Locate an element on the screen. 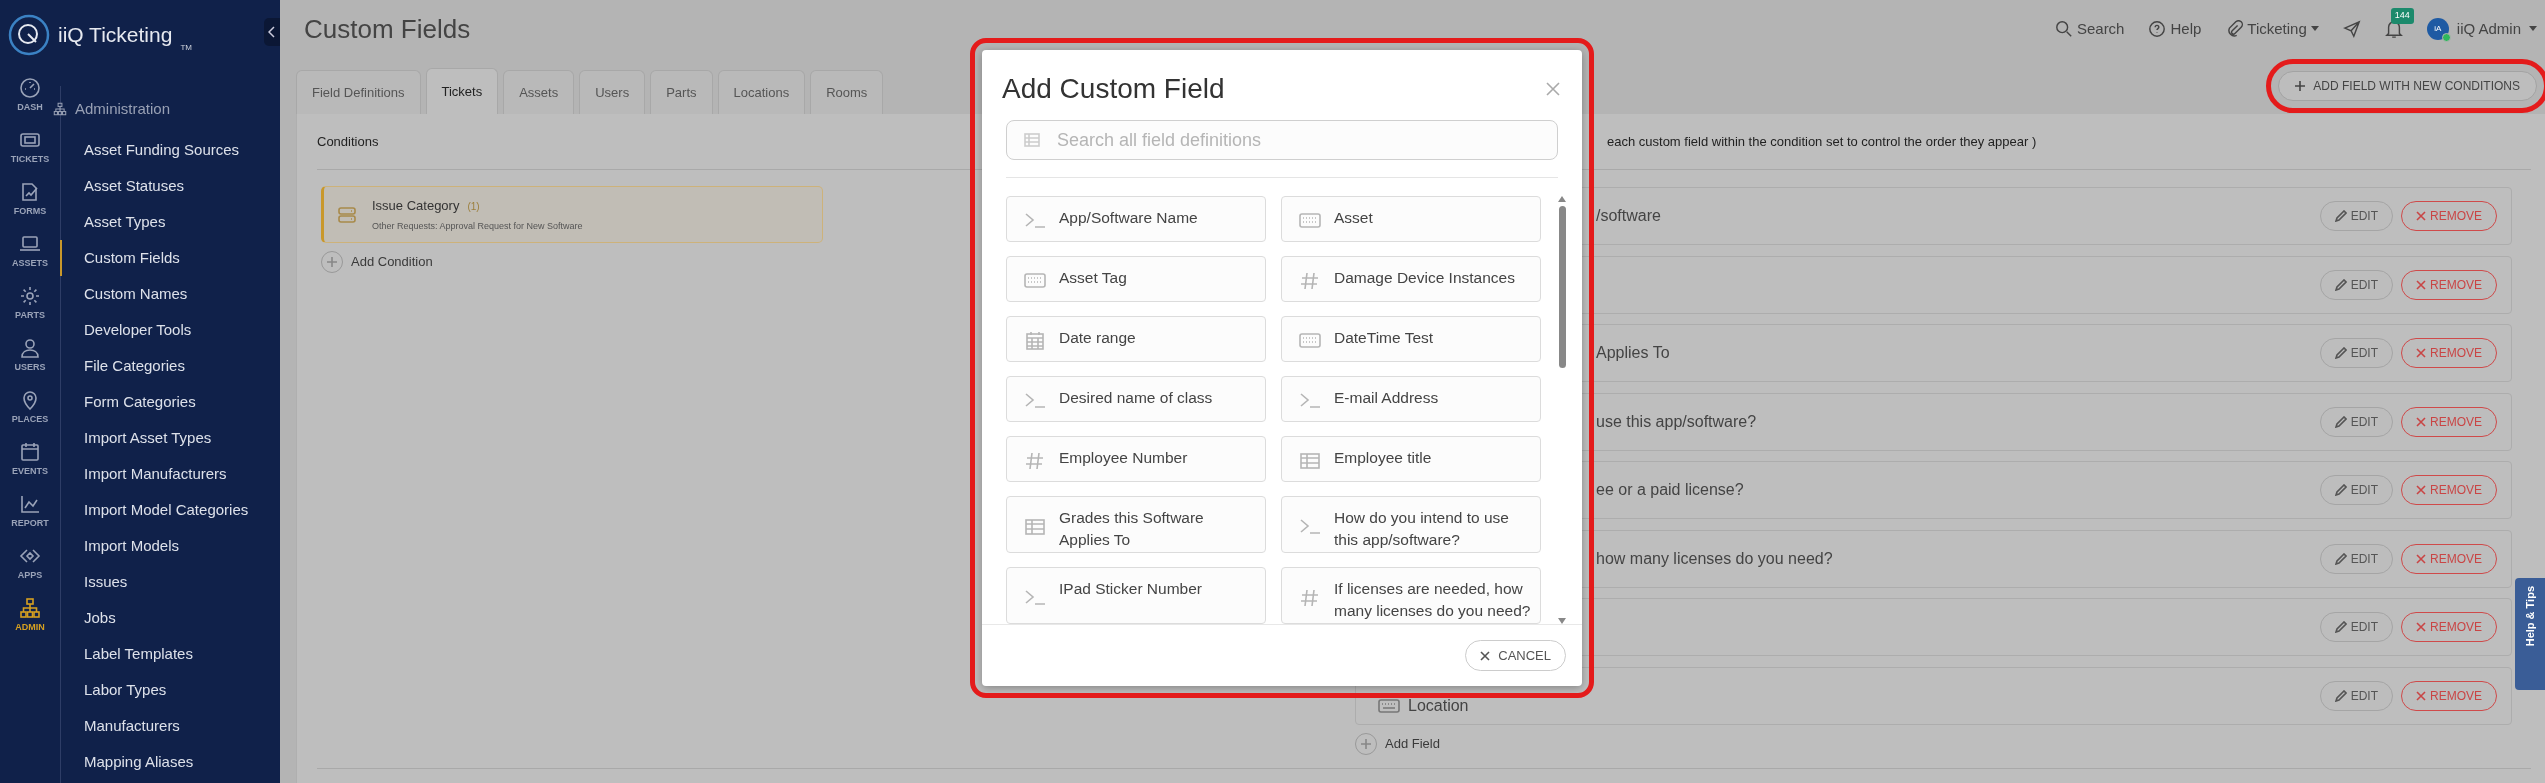 This screenshot has height=783, width=2545. page-title: Custom Fields is located at coordinates (387, 29).